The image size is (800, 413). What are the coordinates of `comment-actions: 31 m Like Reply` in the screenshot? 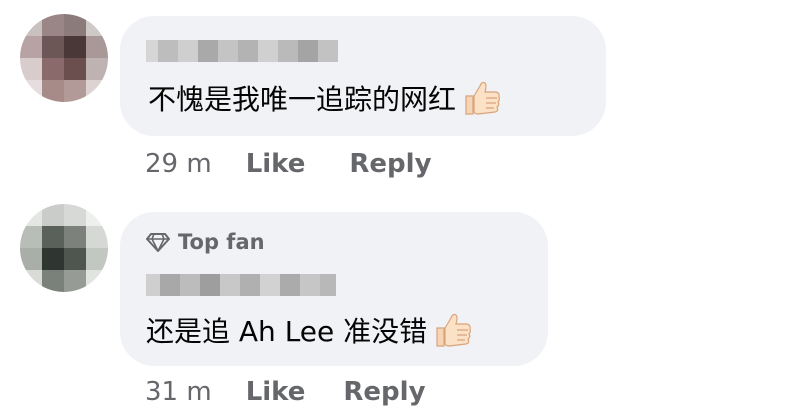 It's located at (285, 392).